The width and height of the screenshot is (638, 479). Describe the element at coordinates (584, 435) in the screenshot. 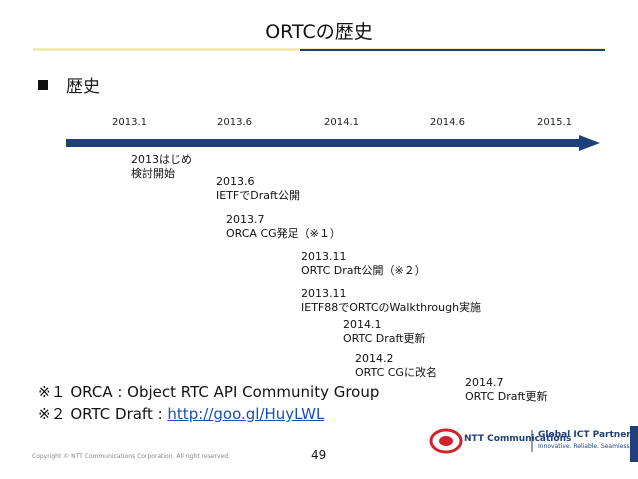

I see `logo-tagline-title: Global ICT Partner` at that location.